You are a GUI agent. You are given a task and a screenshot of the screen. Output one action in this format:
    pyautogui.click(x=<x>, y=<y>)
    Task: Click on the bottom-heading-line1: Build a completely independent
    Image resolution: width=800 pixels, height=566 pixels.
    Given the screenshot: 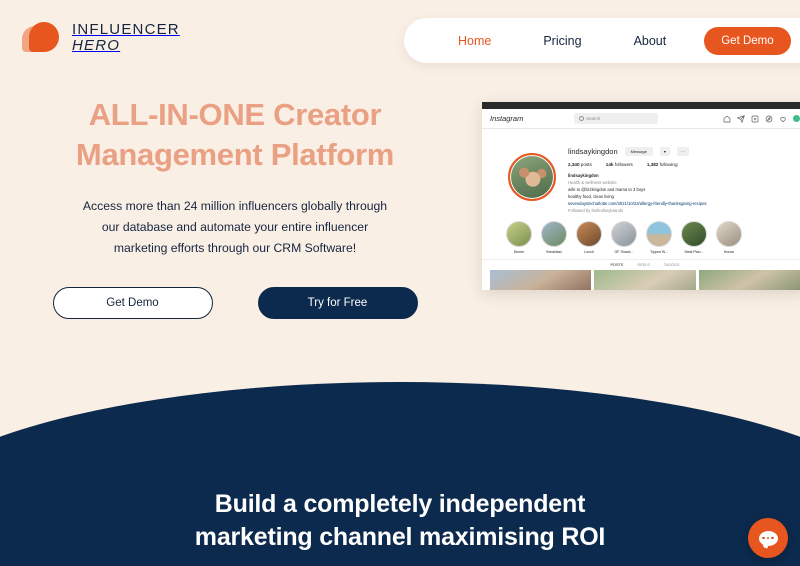 What is the action you would take?
    pyautogui.click(x=400, y=504)
    